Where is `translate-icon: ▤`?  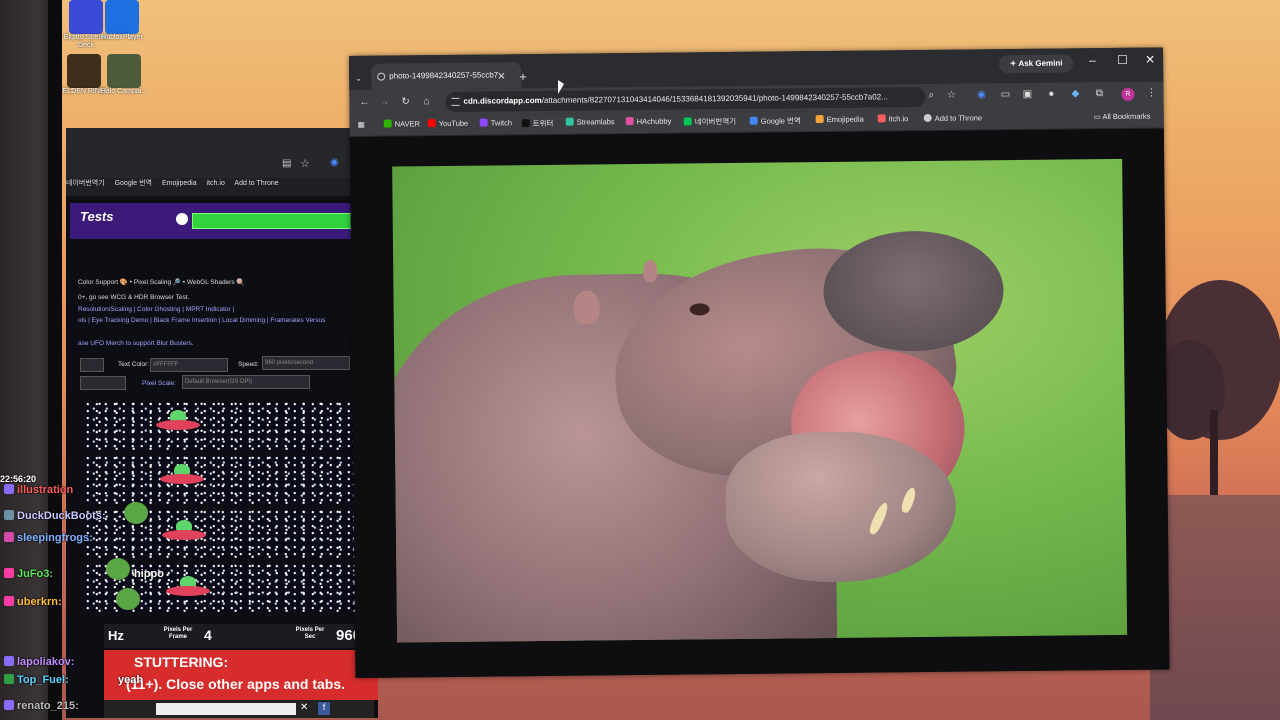 translate-icon: ▤ is located at coordinates (286, 163).